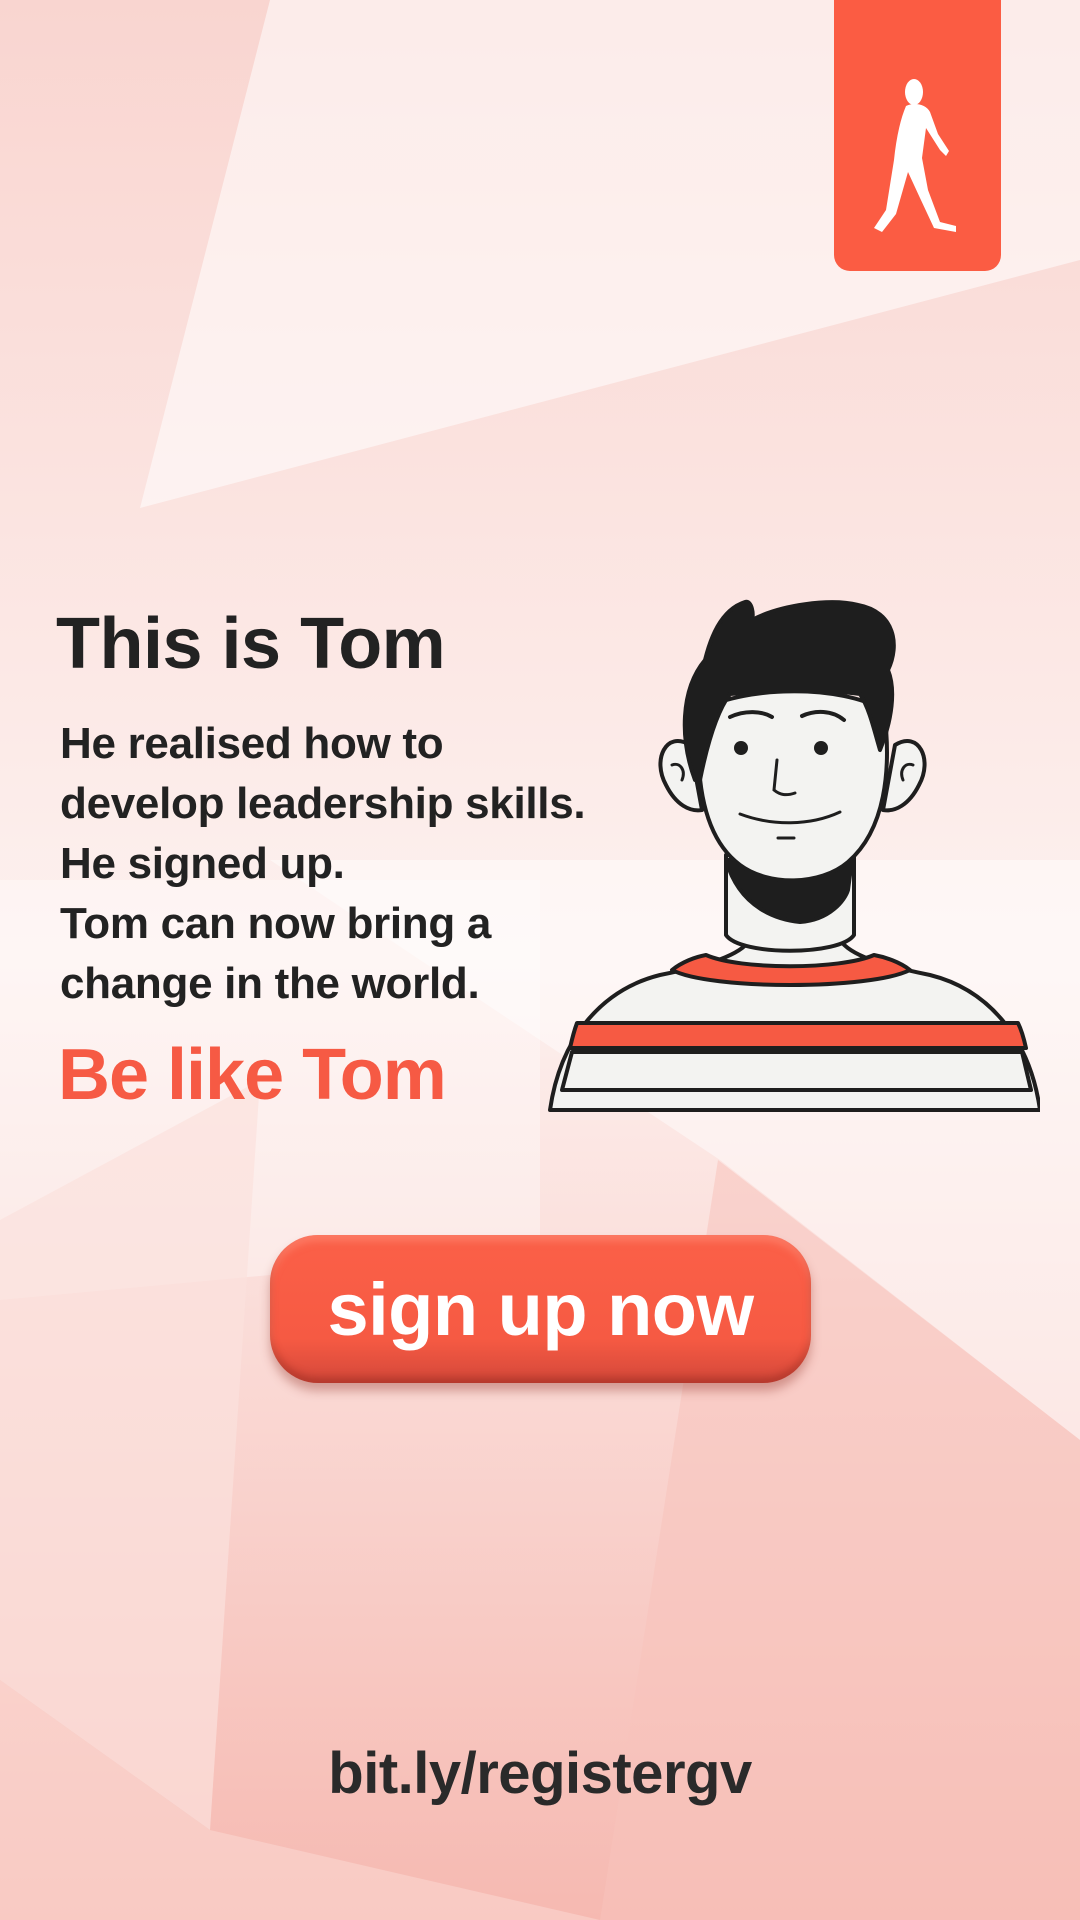 This screenshot has width=1080, height=1920. Describe the element at coordinates (915, 155) in the screenshot. I see `walking-person-icon` at that location.